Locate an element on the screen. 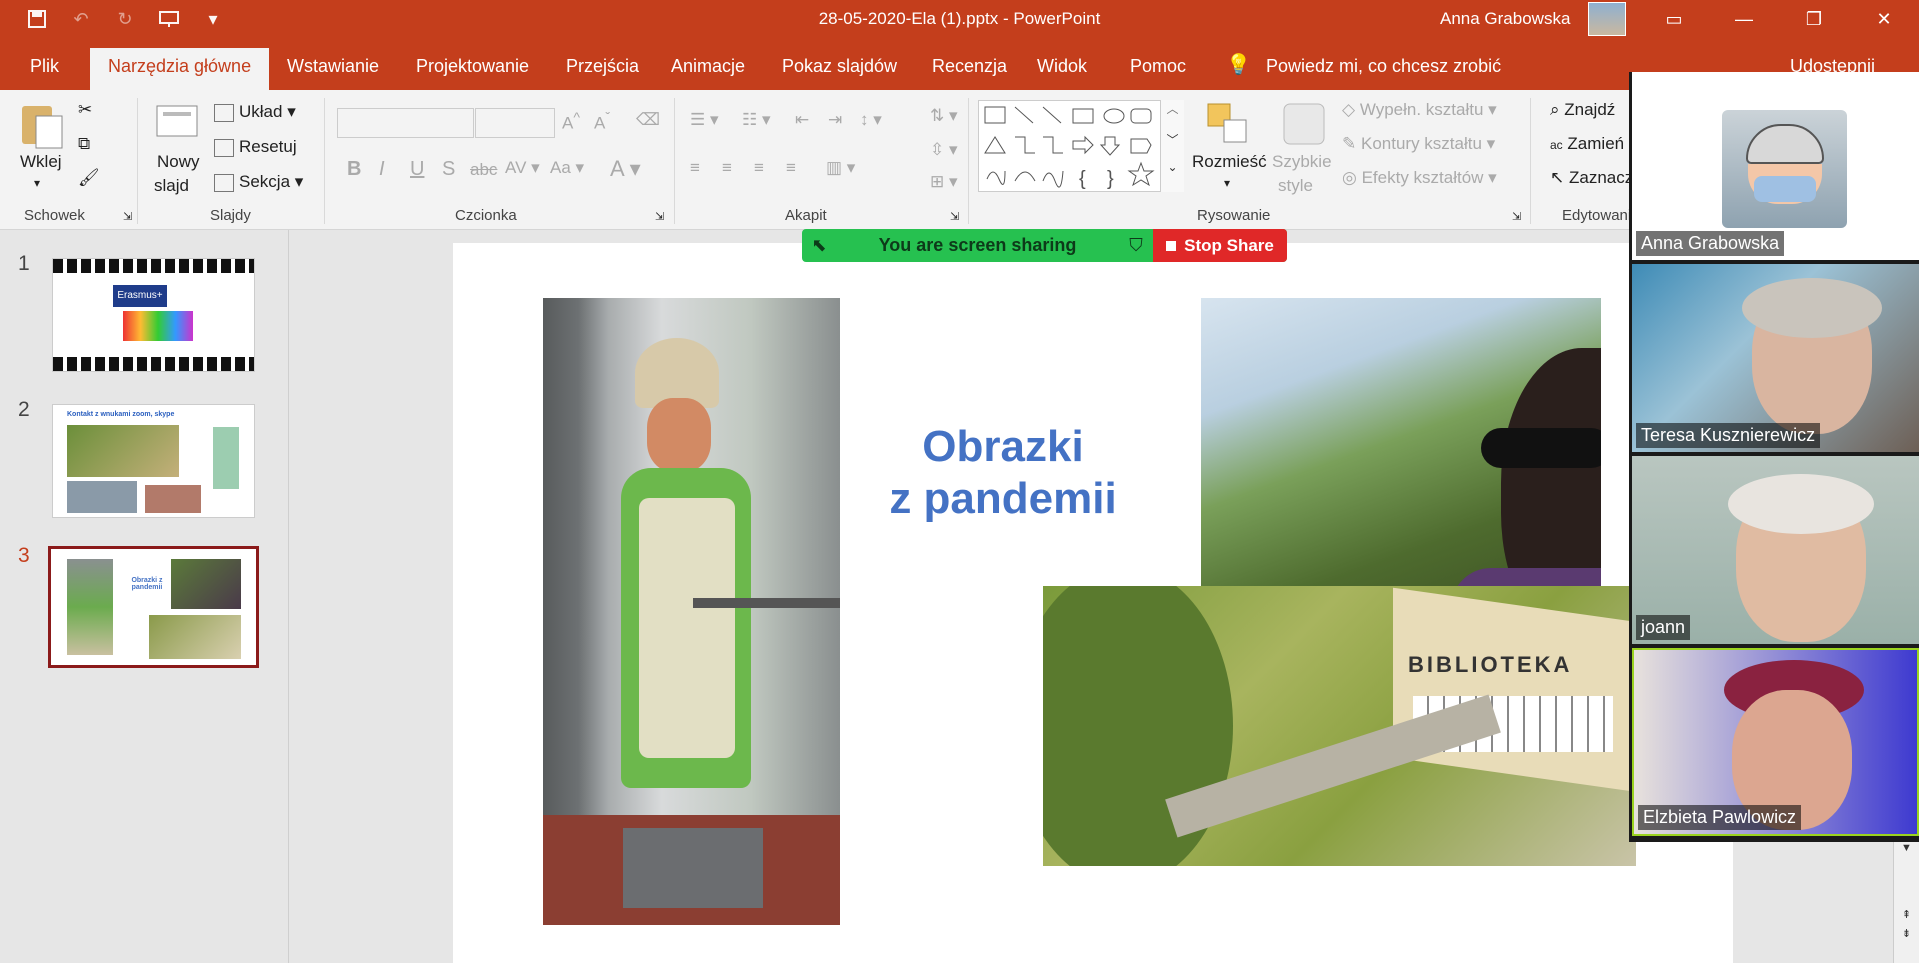 The height and width of the screenshot is (963, 1919). ribbon-display-options-icon: ▭ is located at coordinates (1674, 19).